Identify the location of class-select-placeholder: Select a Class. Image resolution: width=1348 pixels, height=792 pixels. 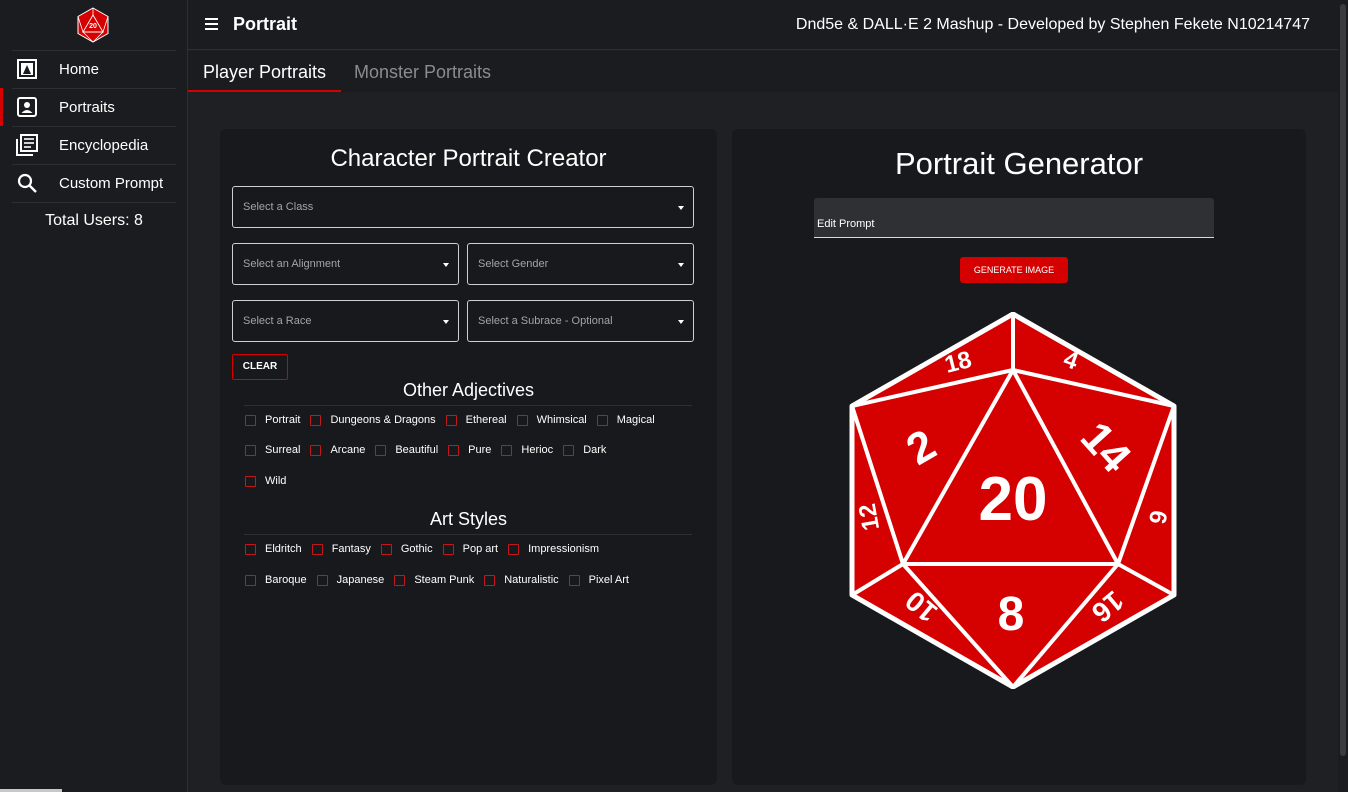
(278, 207).